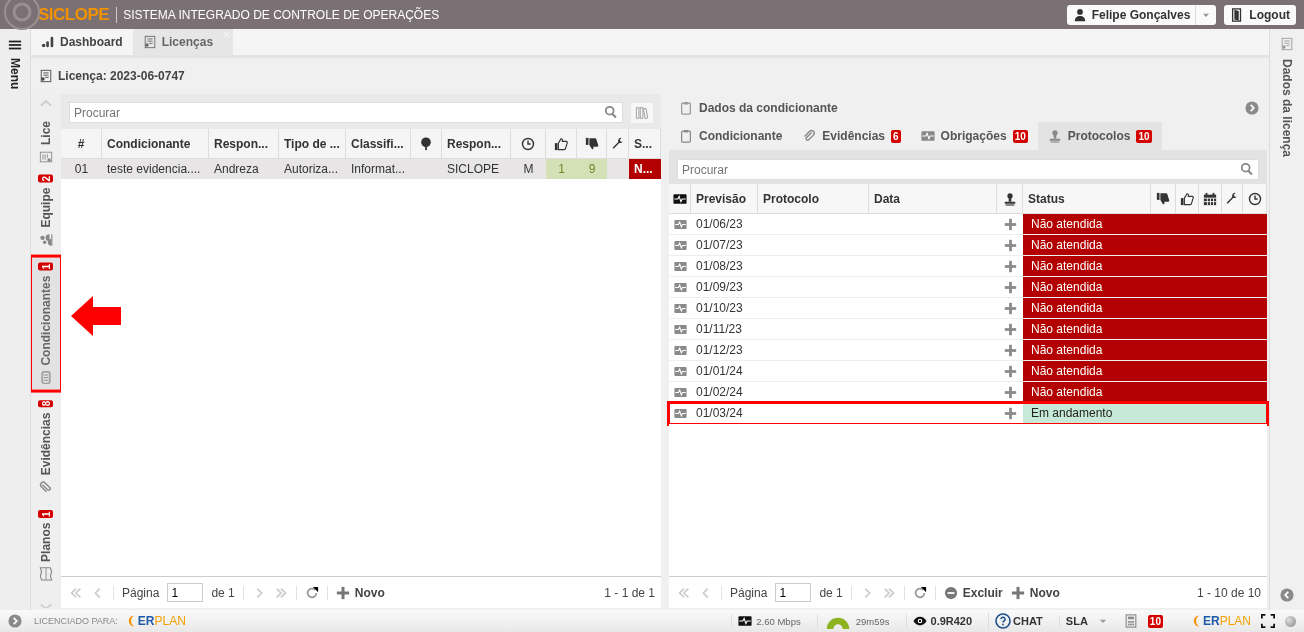 This screenshot has width=1304, height=632. What do you see at coordinates (426, 143) in the screenshot?
I see `tree-icon` at bounding box center [426, 143].